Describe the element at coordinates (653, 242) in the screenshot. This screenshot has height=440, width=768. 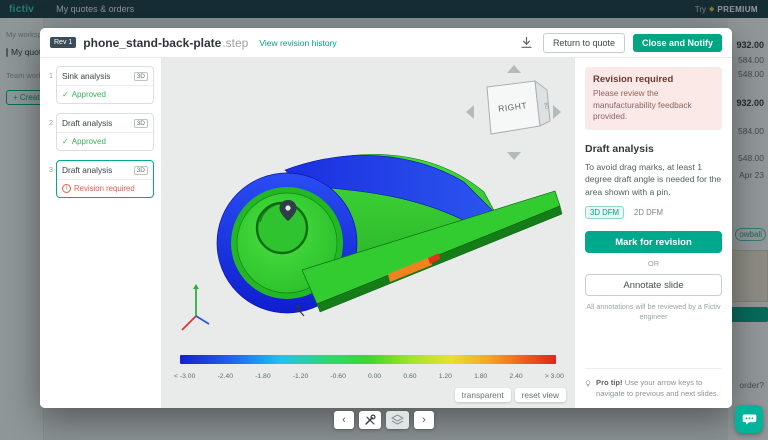
I see `mark-for-revision-button: Mark for revision` at that location.